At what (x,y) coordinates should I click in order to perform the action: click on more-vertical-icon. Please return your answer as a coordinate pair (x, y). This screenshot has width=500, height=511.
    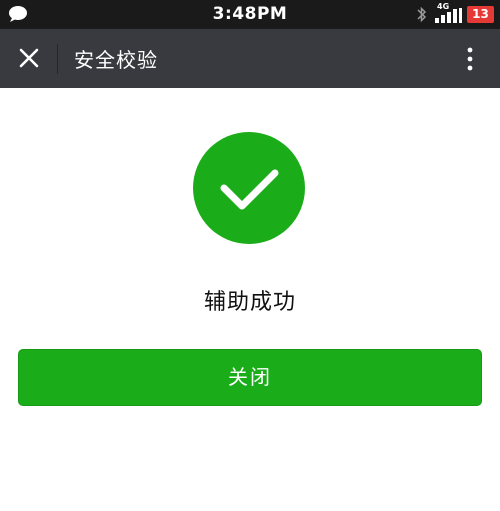
    Looking at the image, I should click on (470, 65).